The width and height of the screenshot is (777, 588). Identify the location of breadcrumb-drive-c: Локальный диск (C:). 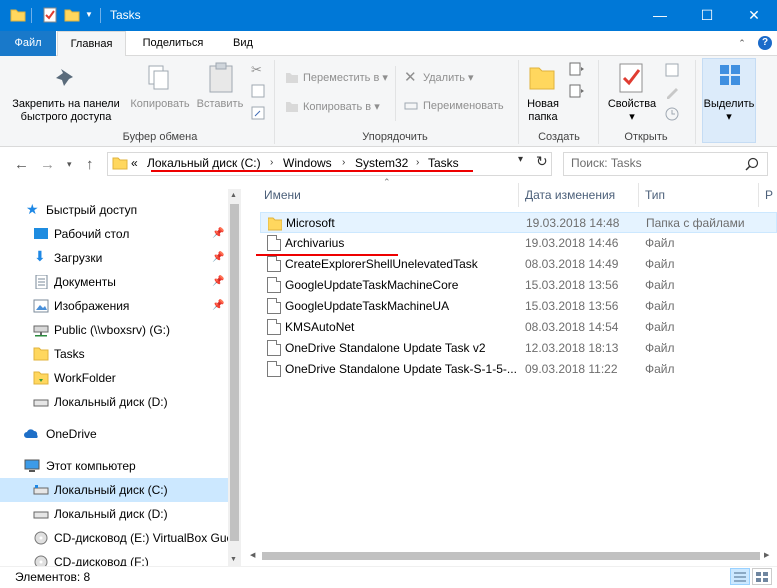
(204, 163).